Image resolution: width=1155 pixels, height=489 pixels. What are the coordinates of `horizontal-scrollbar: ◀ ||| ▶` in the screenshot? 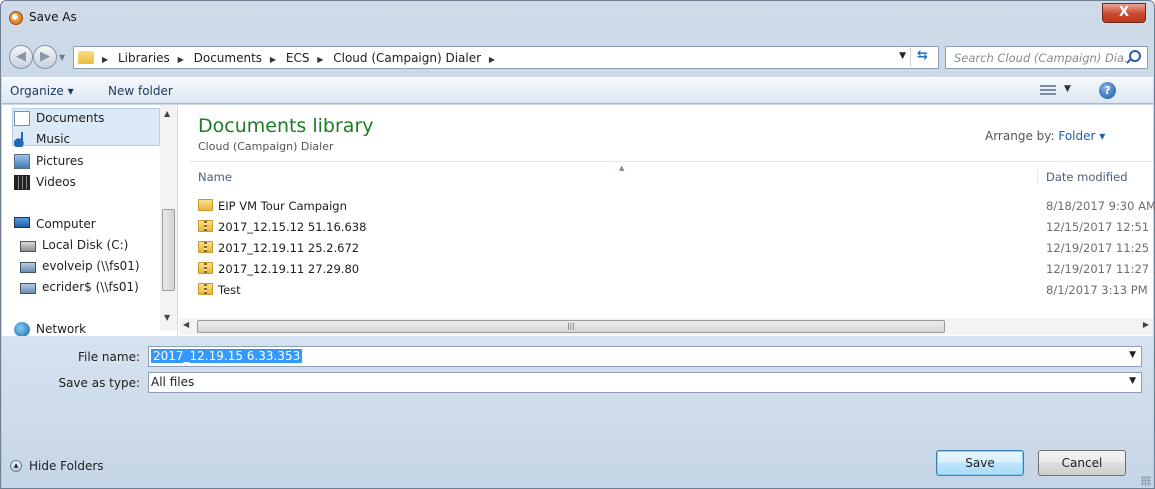 It's located at (666, 326).